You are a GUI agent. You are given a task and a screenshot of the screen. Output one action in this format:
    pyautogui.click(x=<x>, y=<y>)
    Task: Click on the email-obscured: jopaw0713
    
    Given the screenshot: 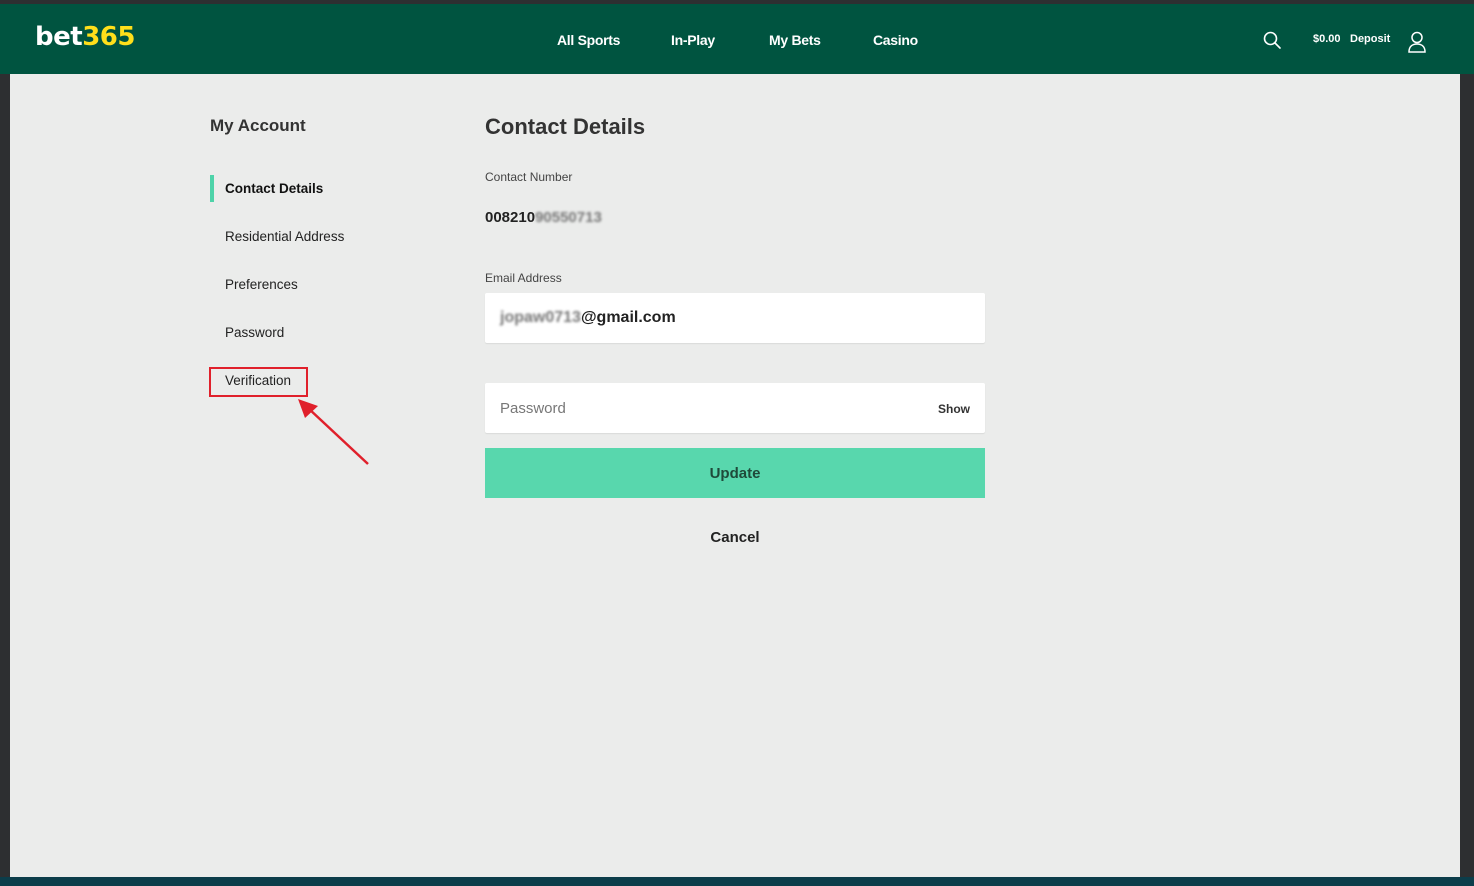 What is the action you would take?
    pyautogui.click(x=540, y=317)
    